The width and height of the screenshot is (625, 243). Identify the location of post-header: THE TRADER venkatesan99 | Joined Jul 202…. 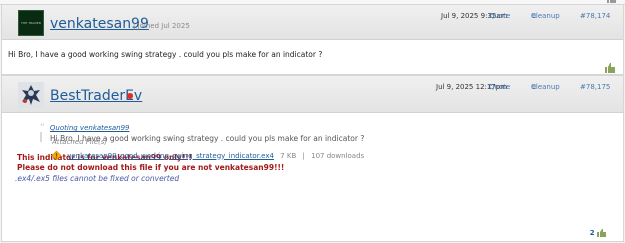
(312, 22).